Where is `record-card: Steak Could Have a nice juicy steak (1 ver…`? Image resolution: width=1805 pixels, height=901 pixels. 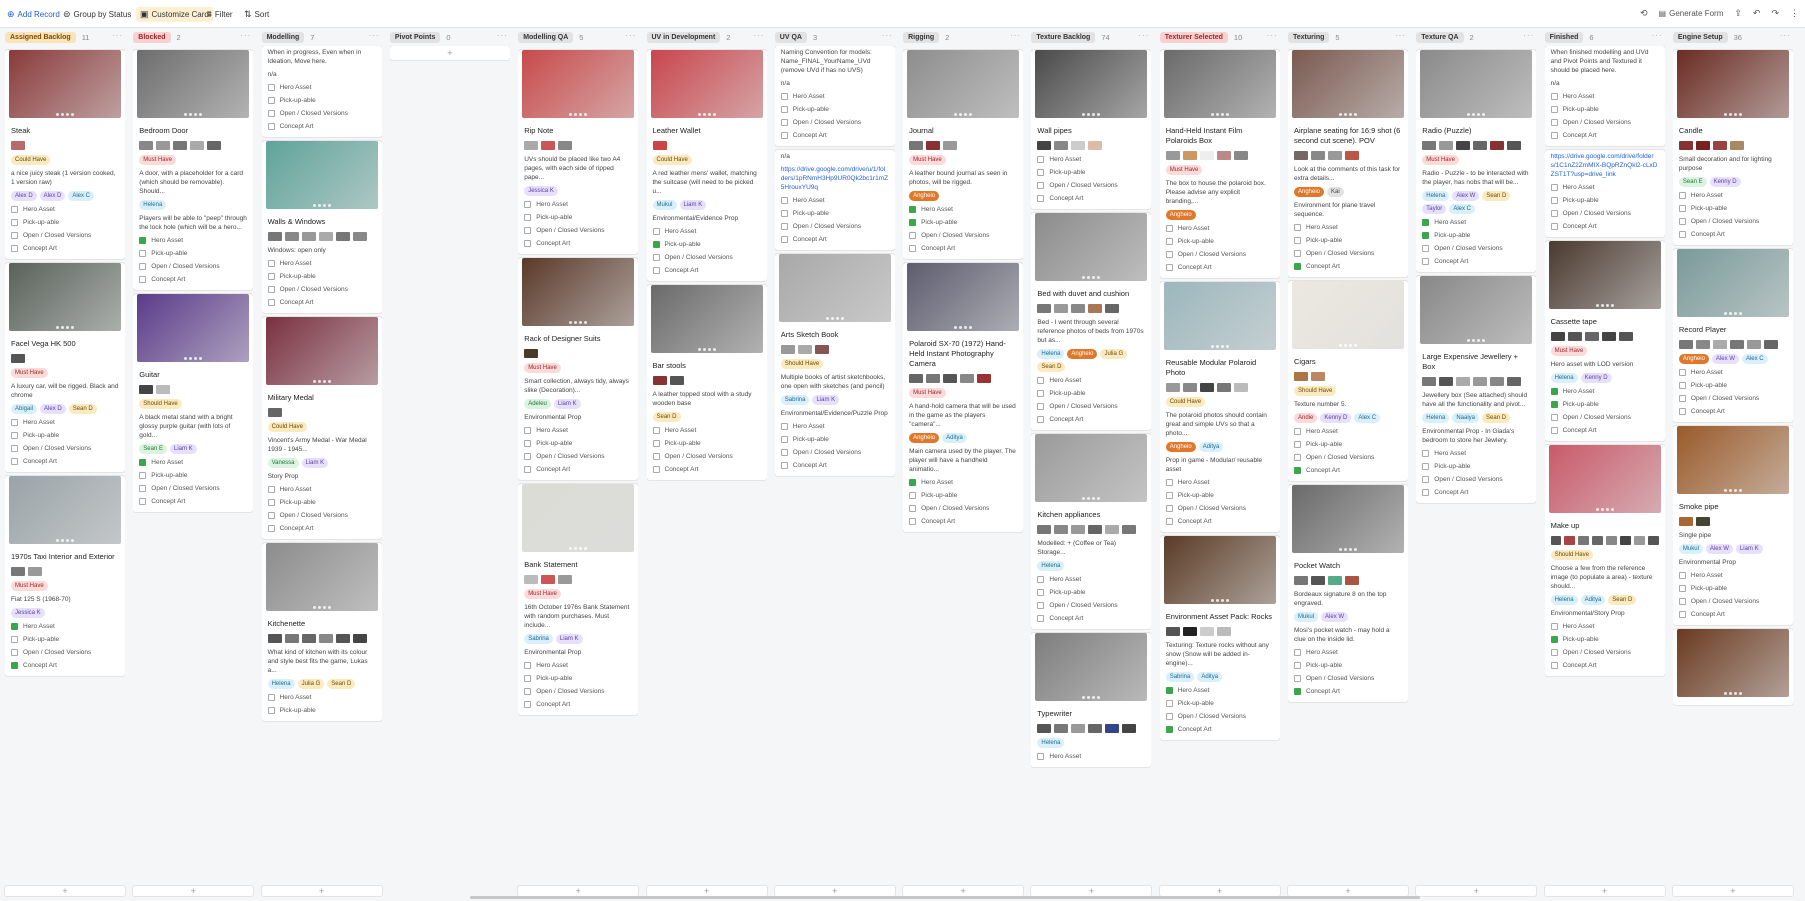 record-card: Steak Could Have a nice juicy steak (1 ver… is located at coordinates (65, 154).